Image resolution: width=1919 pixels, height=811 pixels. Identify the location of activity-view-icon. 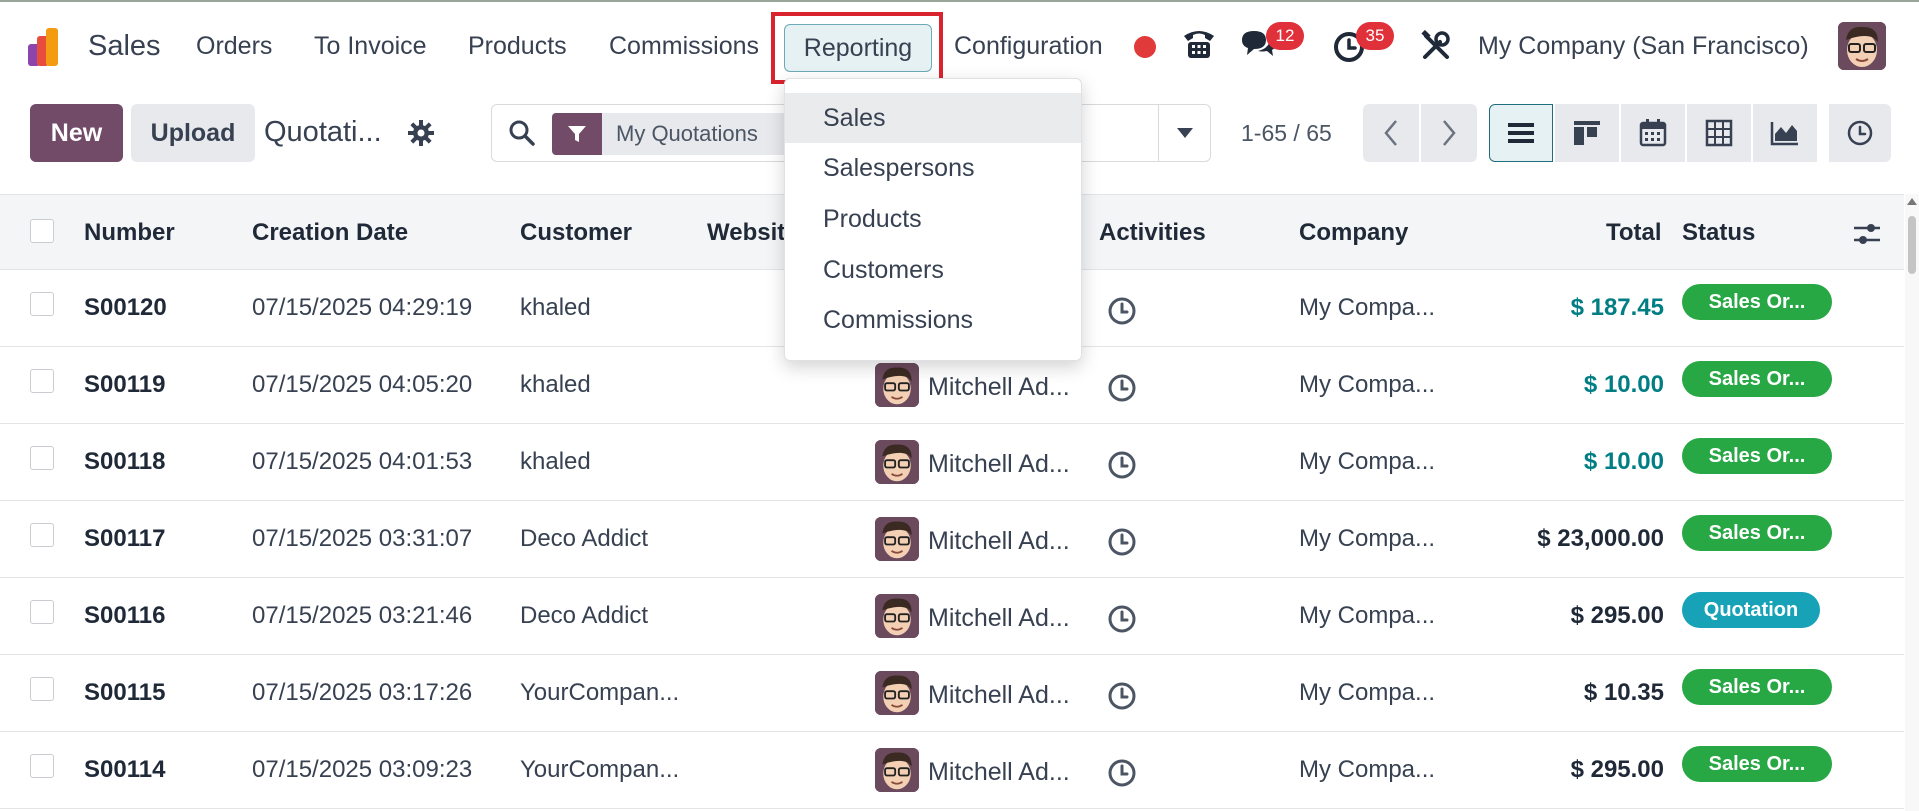
(1860, 133).